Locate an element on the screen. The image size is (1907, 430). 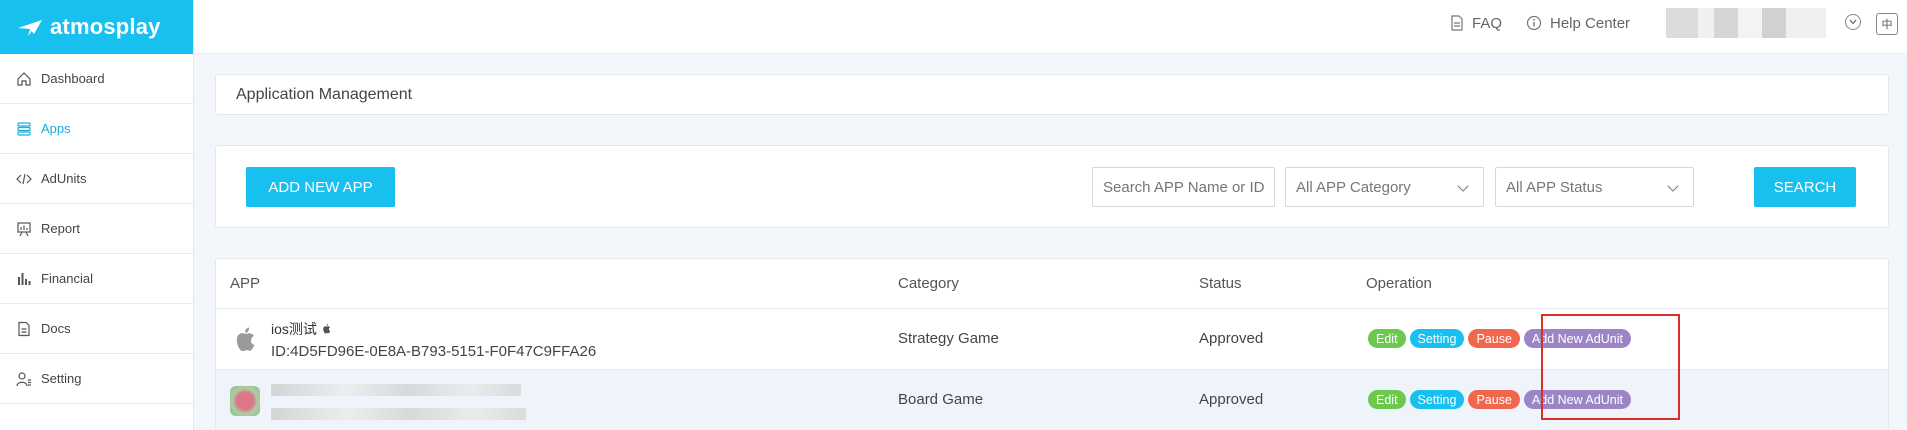
app-name-text: ios测试 is located at coordinates (294, 329).